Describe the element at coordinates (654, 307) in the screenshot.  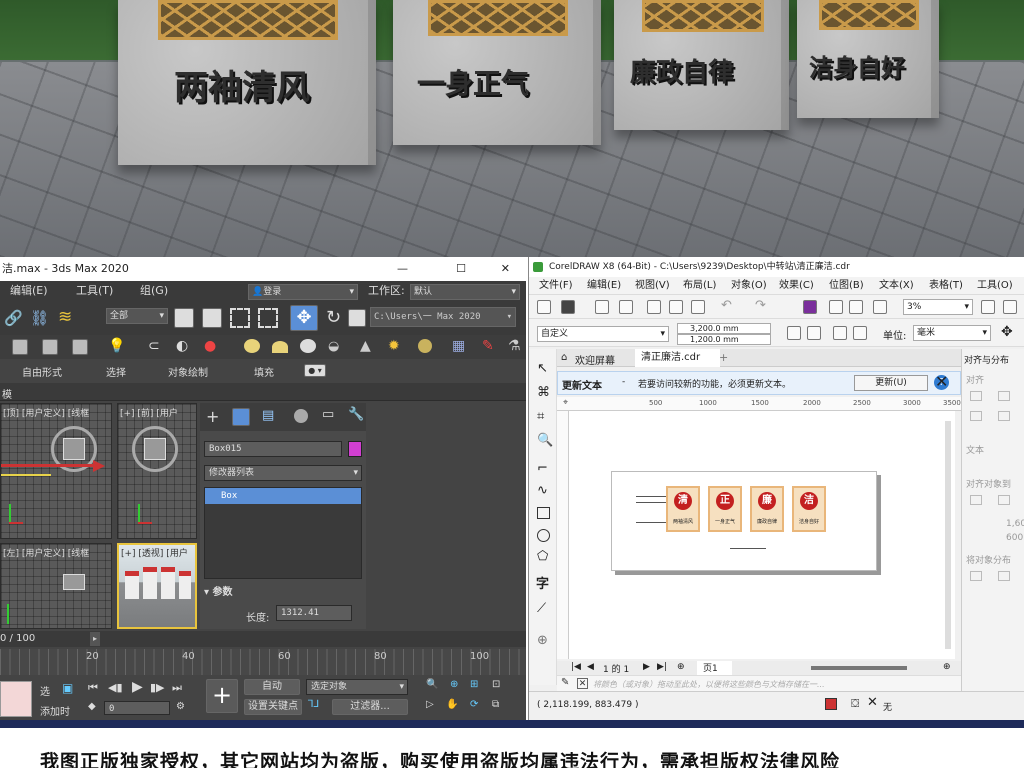
I see `cut-icon` at that location.